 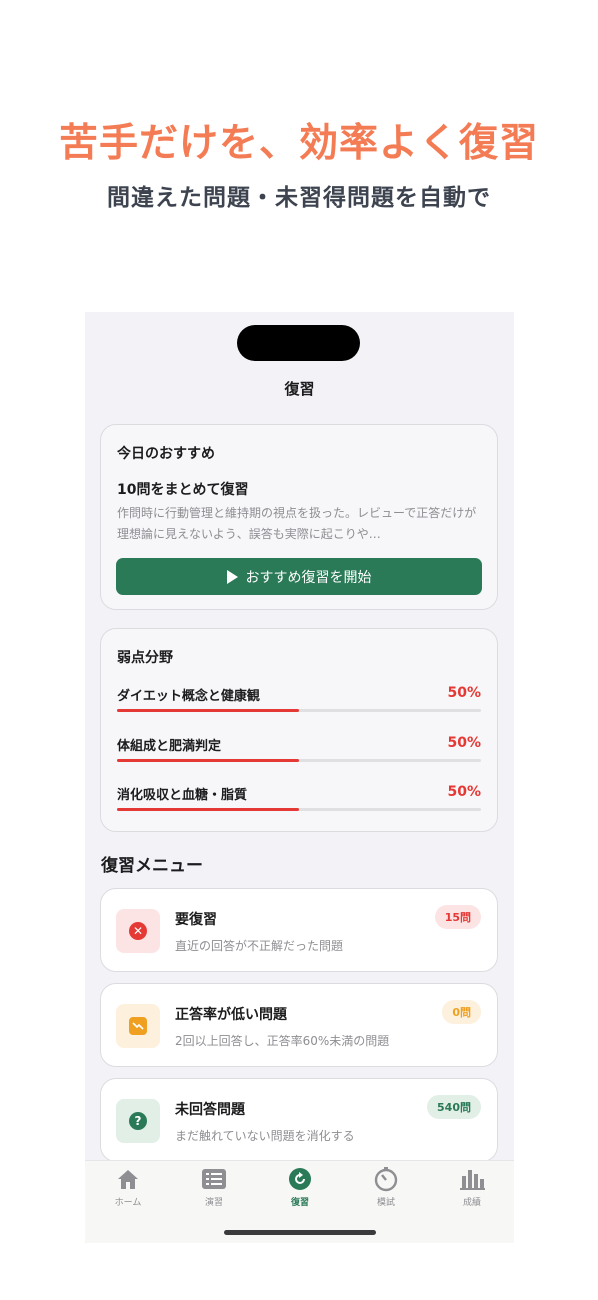 I want to click on play-icon, so click(x=232, y=576).